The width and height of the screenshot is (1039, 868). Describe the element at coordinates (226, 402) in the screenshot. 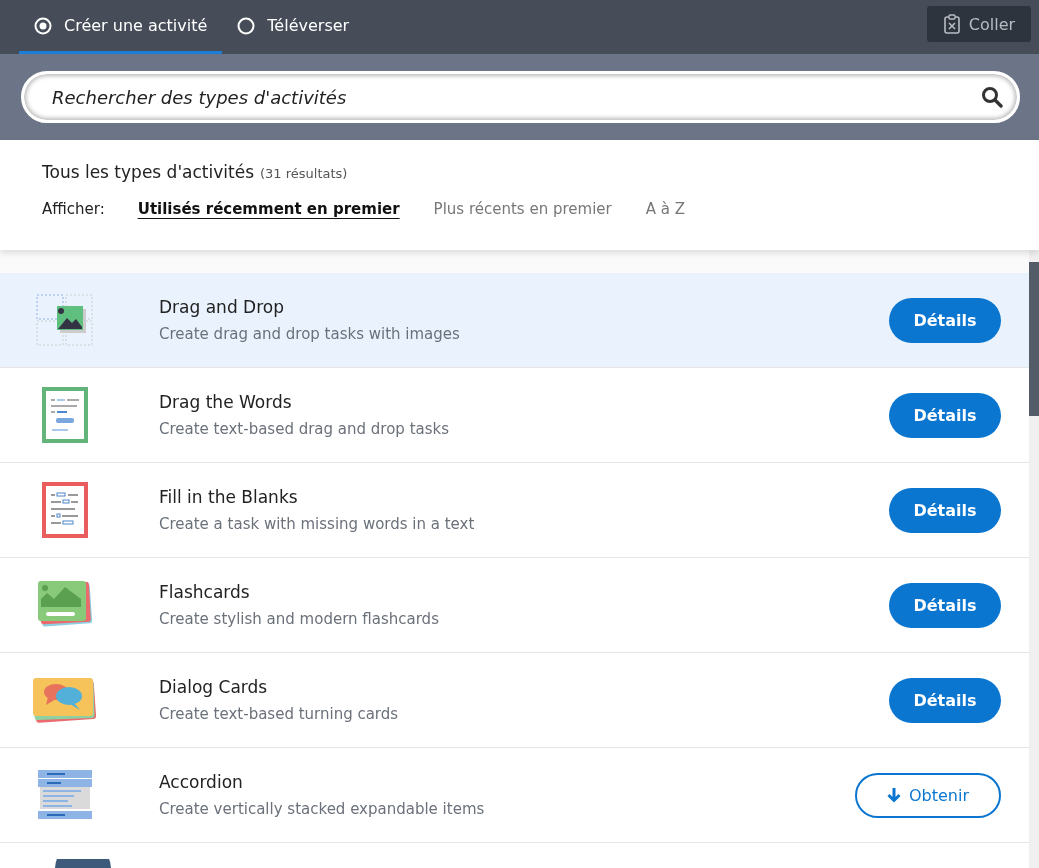

I see `activity-title: Drag the Words` at that location.